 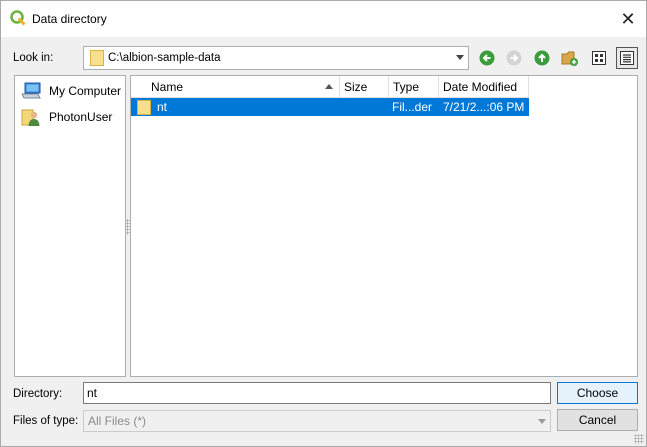 I want to click on parent-directory-button, so click(x=542, y=58).